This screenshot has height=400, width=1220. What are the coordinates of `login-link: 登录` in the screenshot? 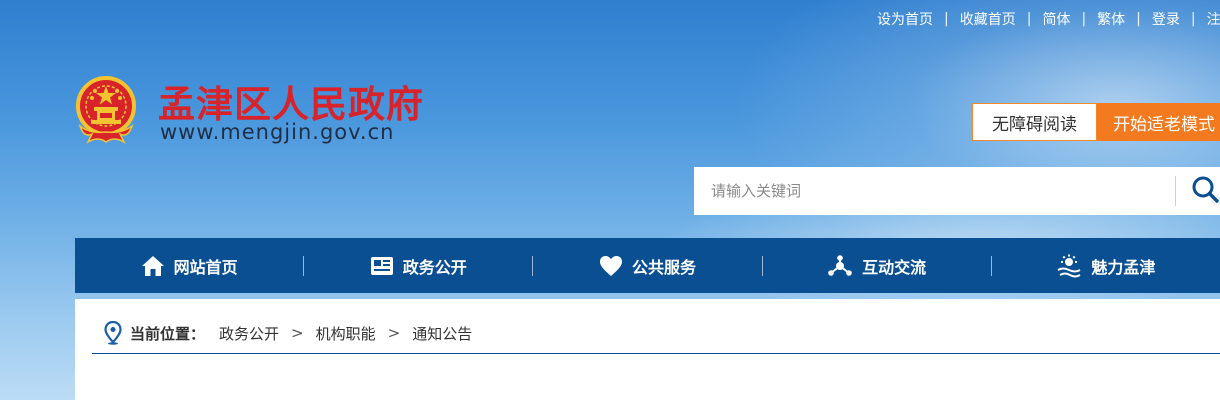 It's located at (1166, 19).